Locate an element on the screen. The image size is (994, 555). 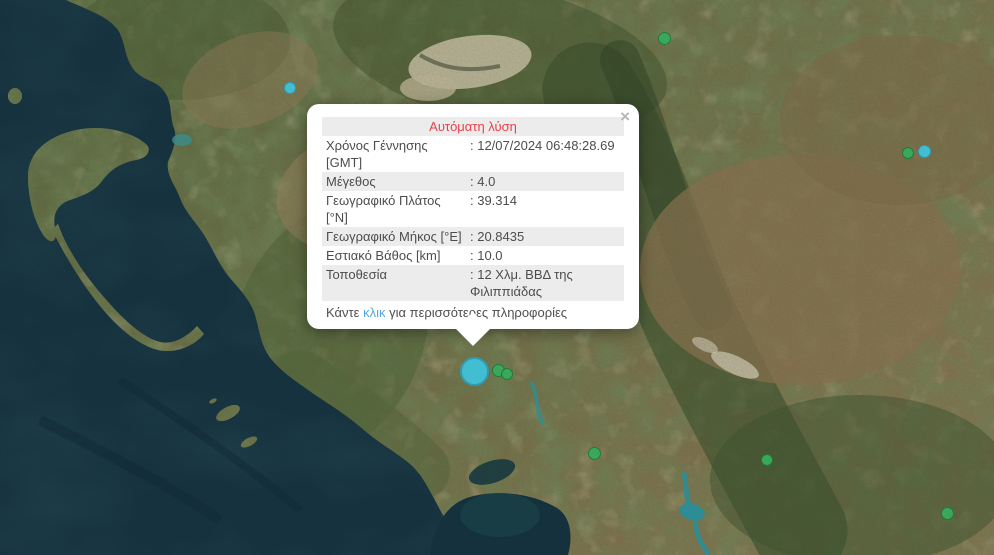
selected-earthquake-marker is located at coordinates (474, 371).